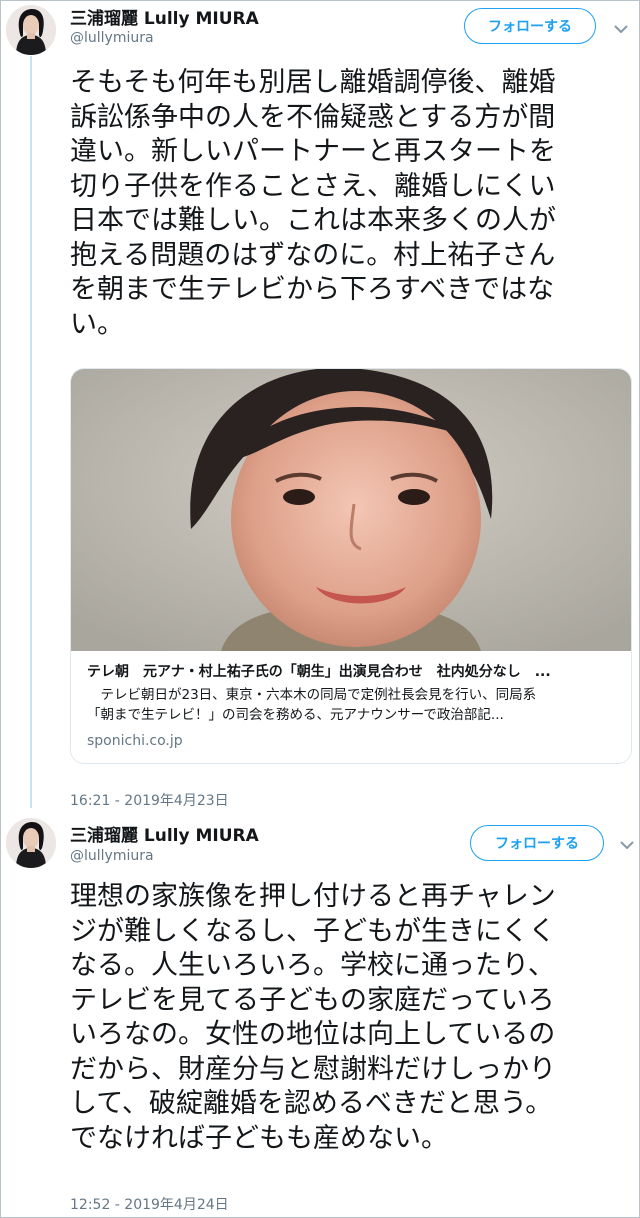 The height and width of the screenshot is (1218, 640). Describe the element at coordinates (313, 186) in the screenshot. I see `tweet-text-line: 切り子供を作ることさえ、離婚しにくい` at that location.